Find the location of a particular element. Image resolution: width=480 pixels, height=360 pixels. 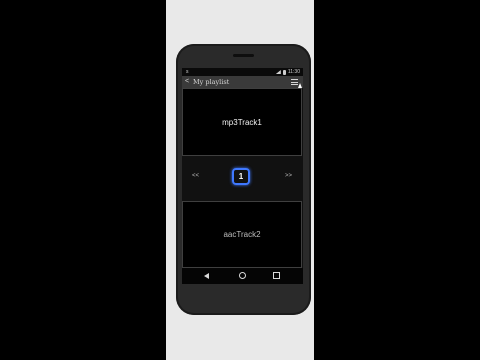

page-number-label: 1 is located at coordinates (241, 176).